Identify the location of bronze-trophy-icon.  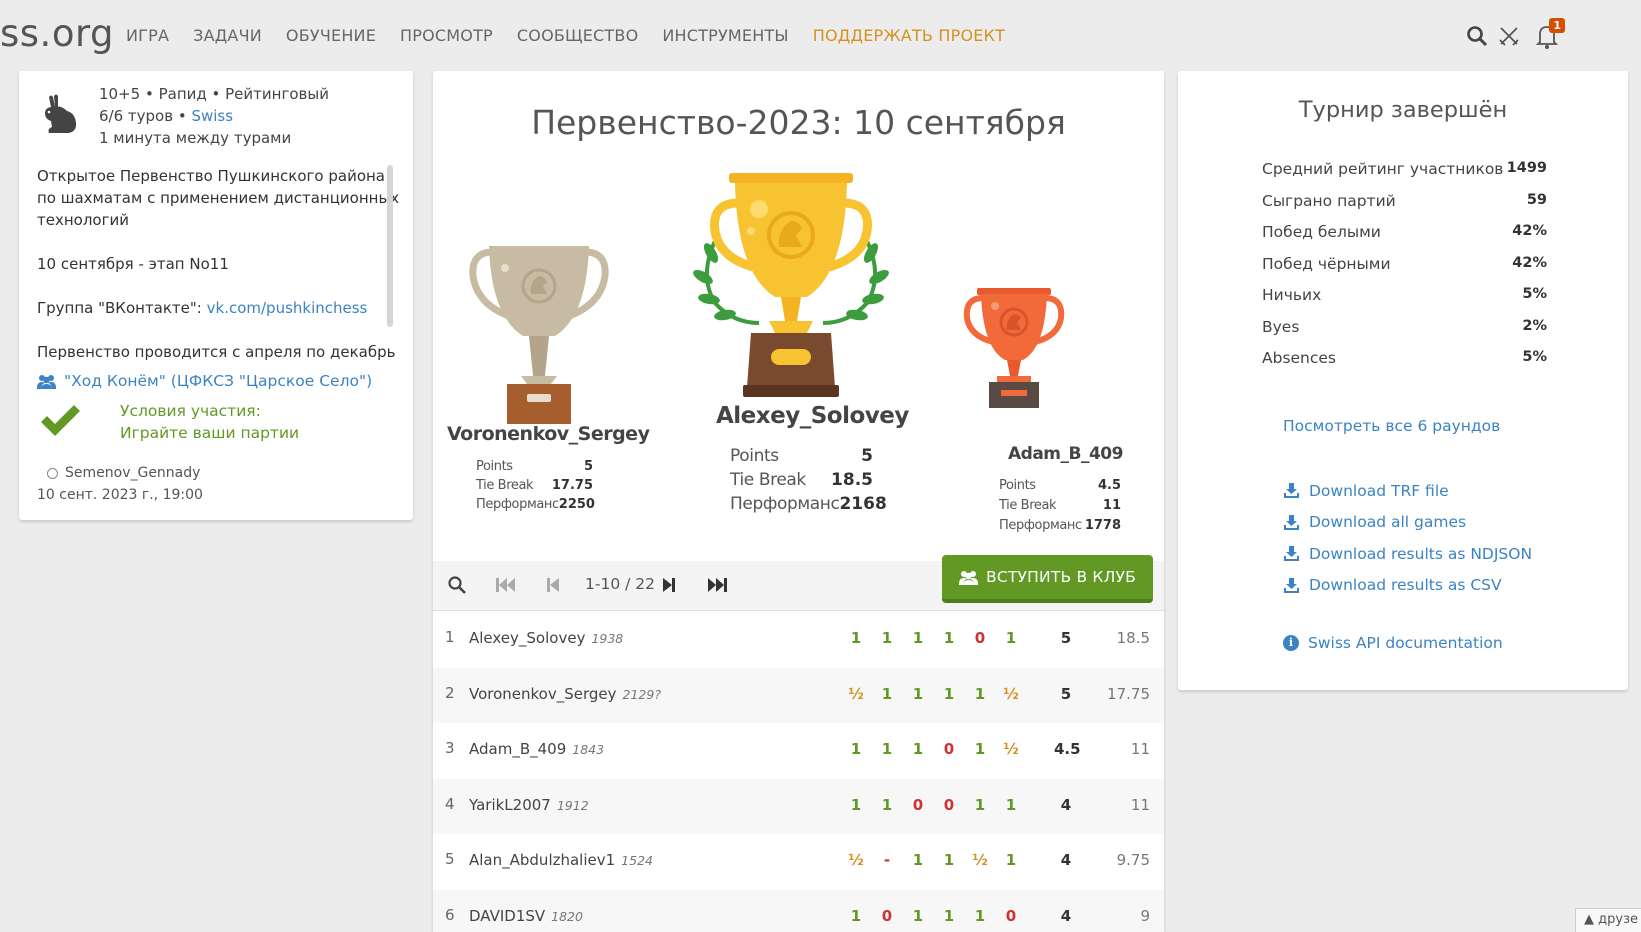
(1014, 348).